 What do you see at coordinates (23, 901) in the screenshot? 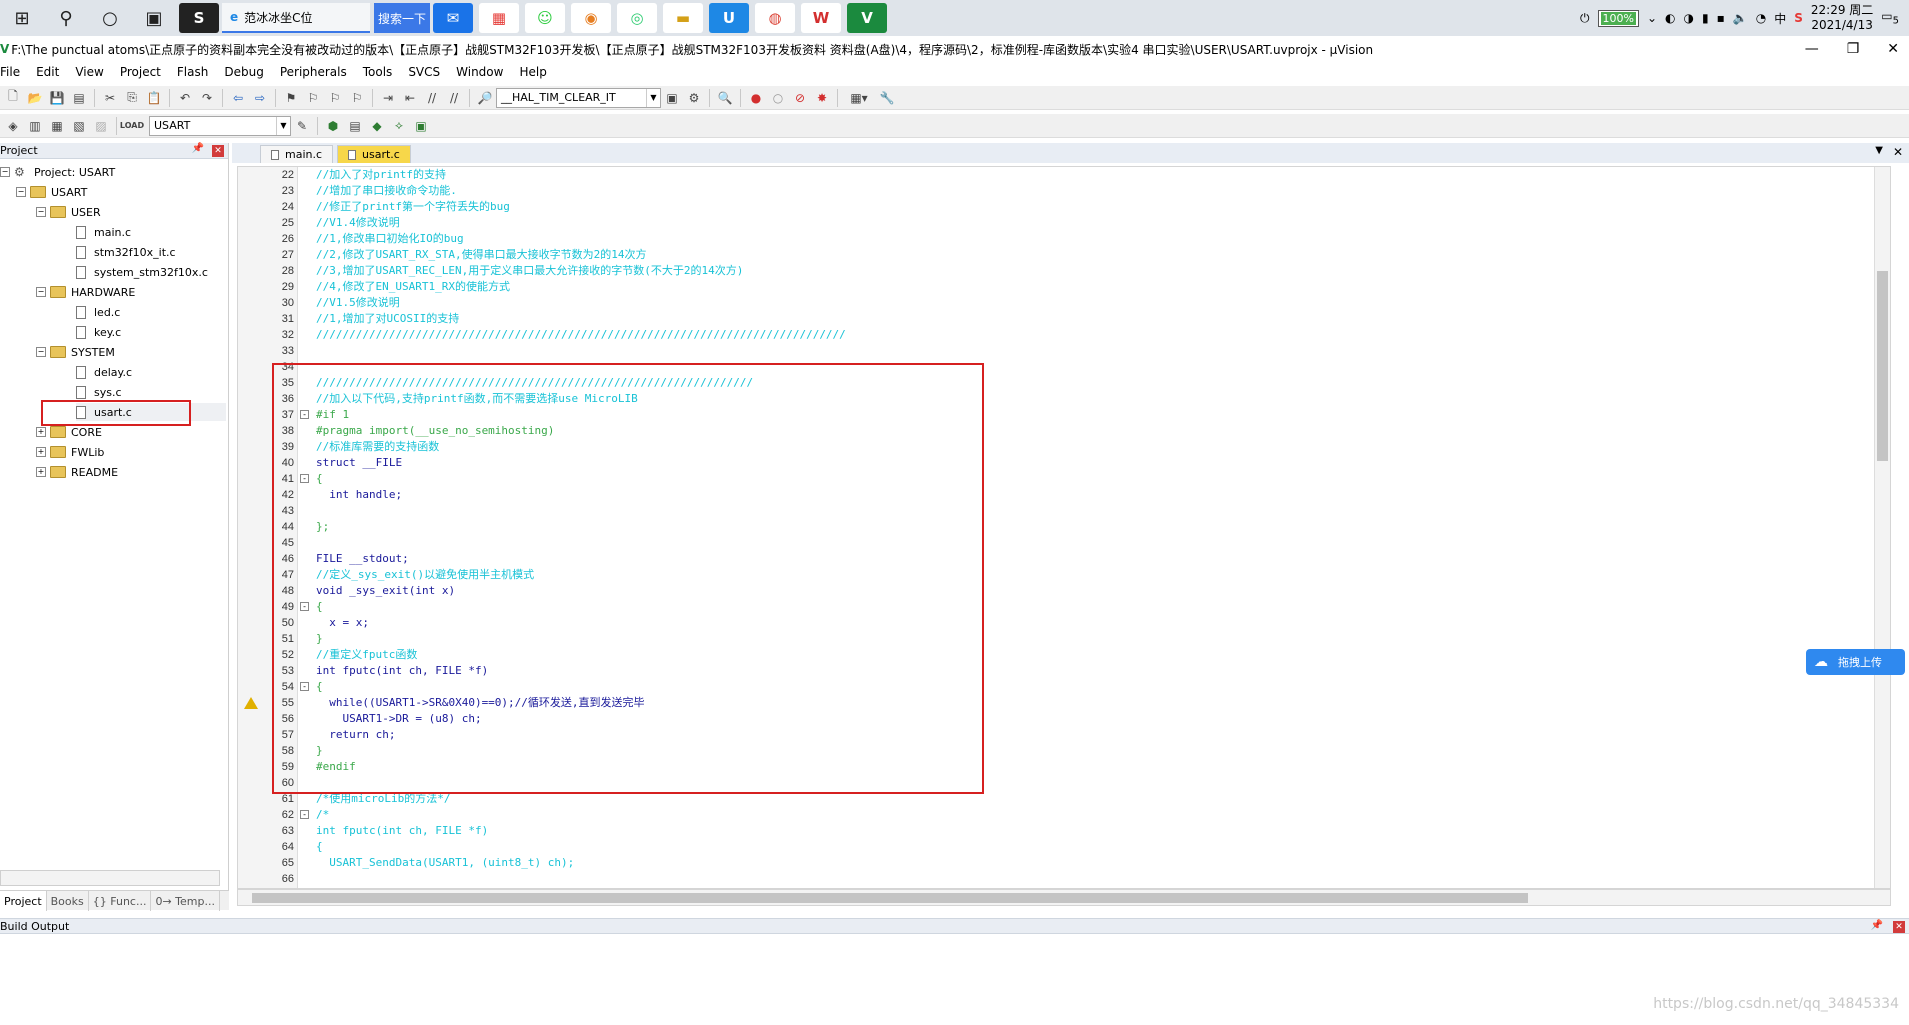
I see `tab-project: Project` at bounding box center [23, 901].